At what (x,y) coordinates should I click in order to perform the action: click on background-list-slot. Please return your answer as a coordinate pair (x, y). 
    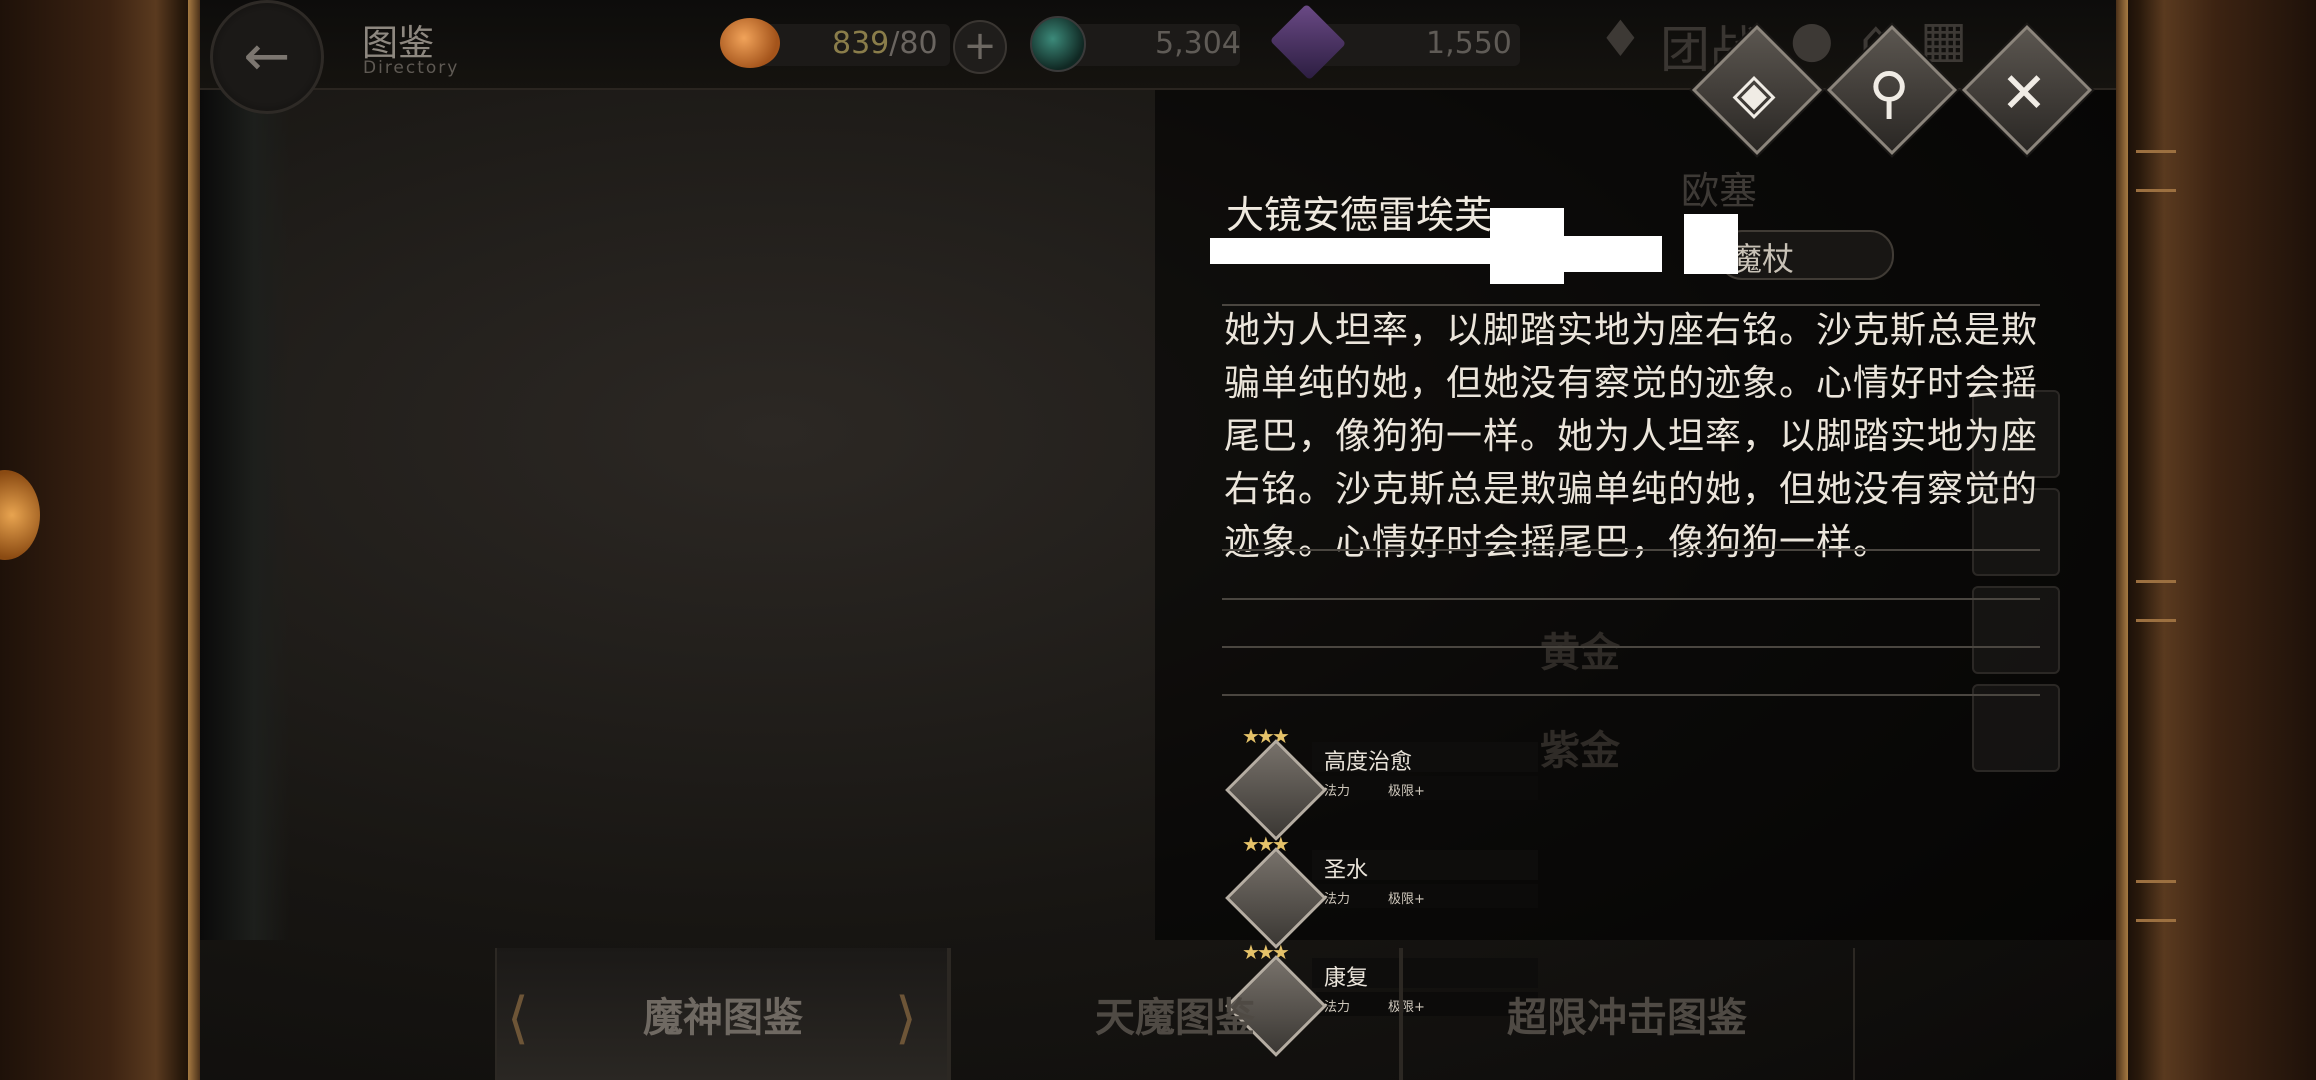
    Looking at the image, I should click on (2016, 728).